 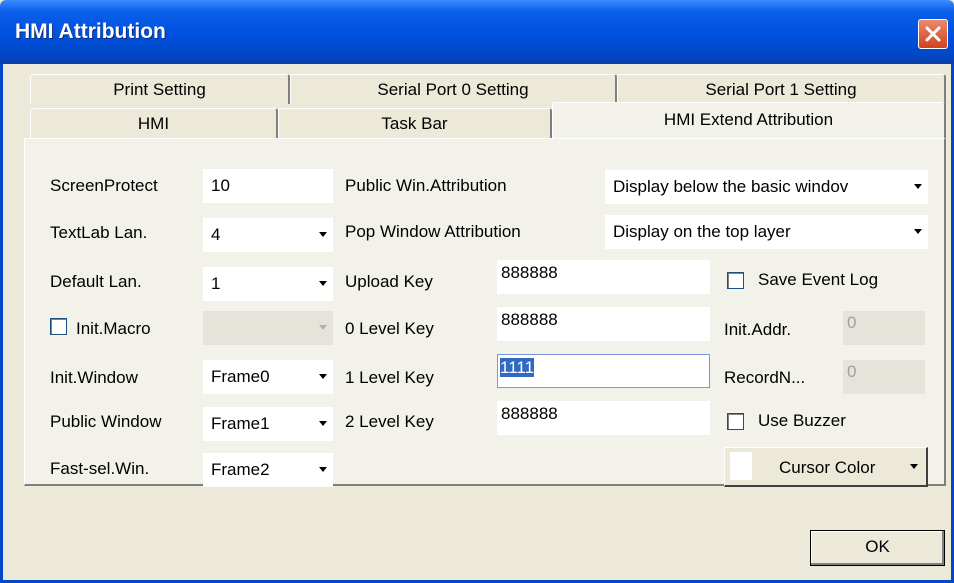 I want to click on ok-button: OK, so click(x=877, y=548).